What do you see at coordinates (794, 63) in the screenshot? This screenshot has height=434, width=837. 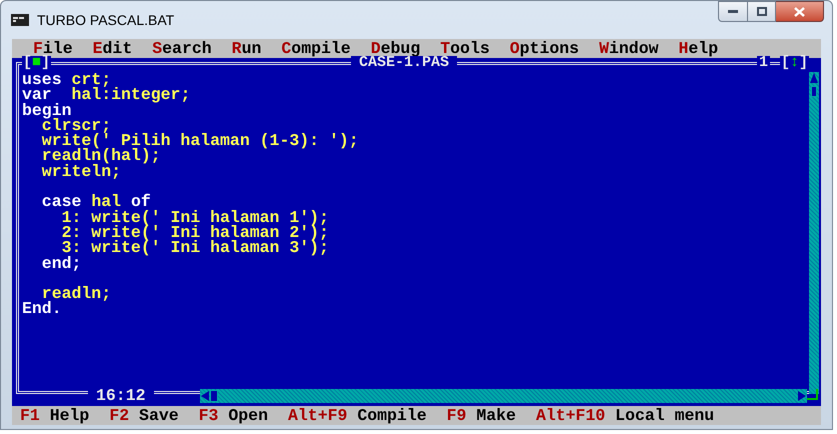 I see `zoom-box: [↕]` at bounding box center [794, 63].